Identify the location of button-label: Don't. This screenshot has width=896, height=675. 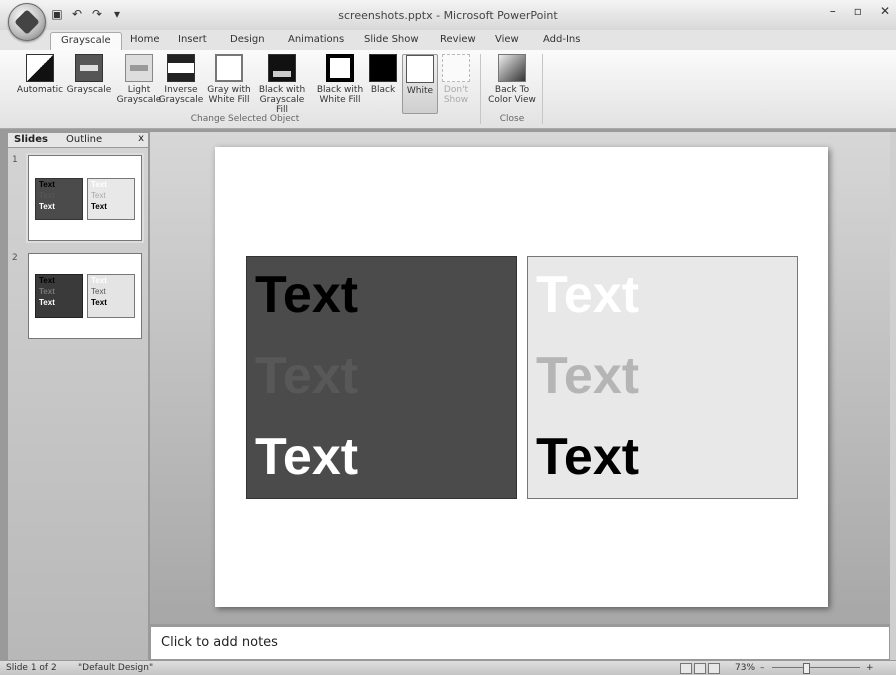
(456, 90).